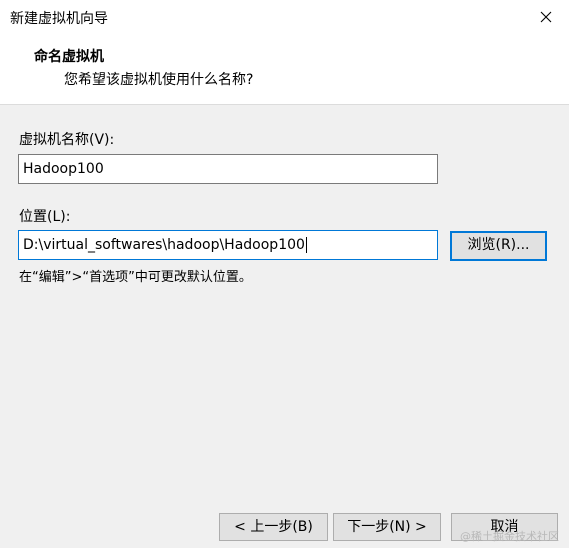 The height and width of the screenshot is (548, 569). Describe the element at coordinates (509, 536) in the screenshot. I see `watermark: @稀土掘金技术社区` at that location.